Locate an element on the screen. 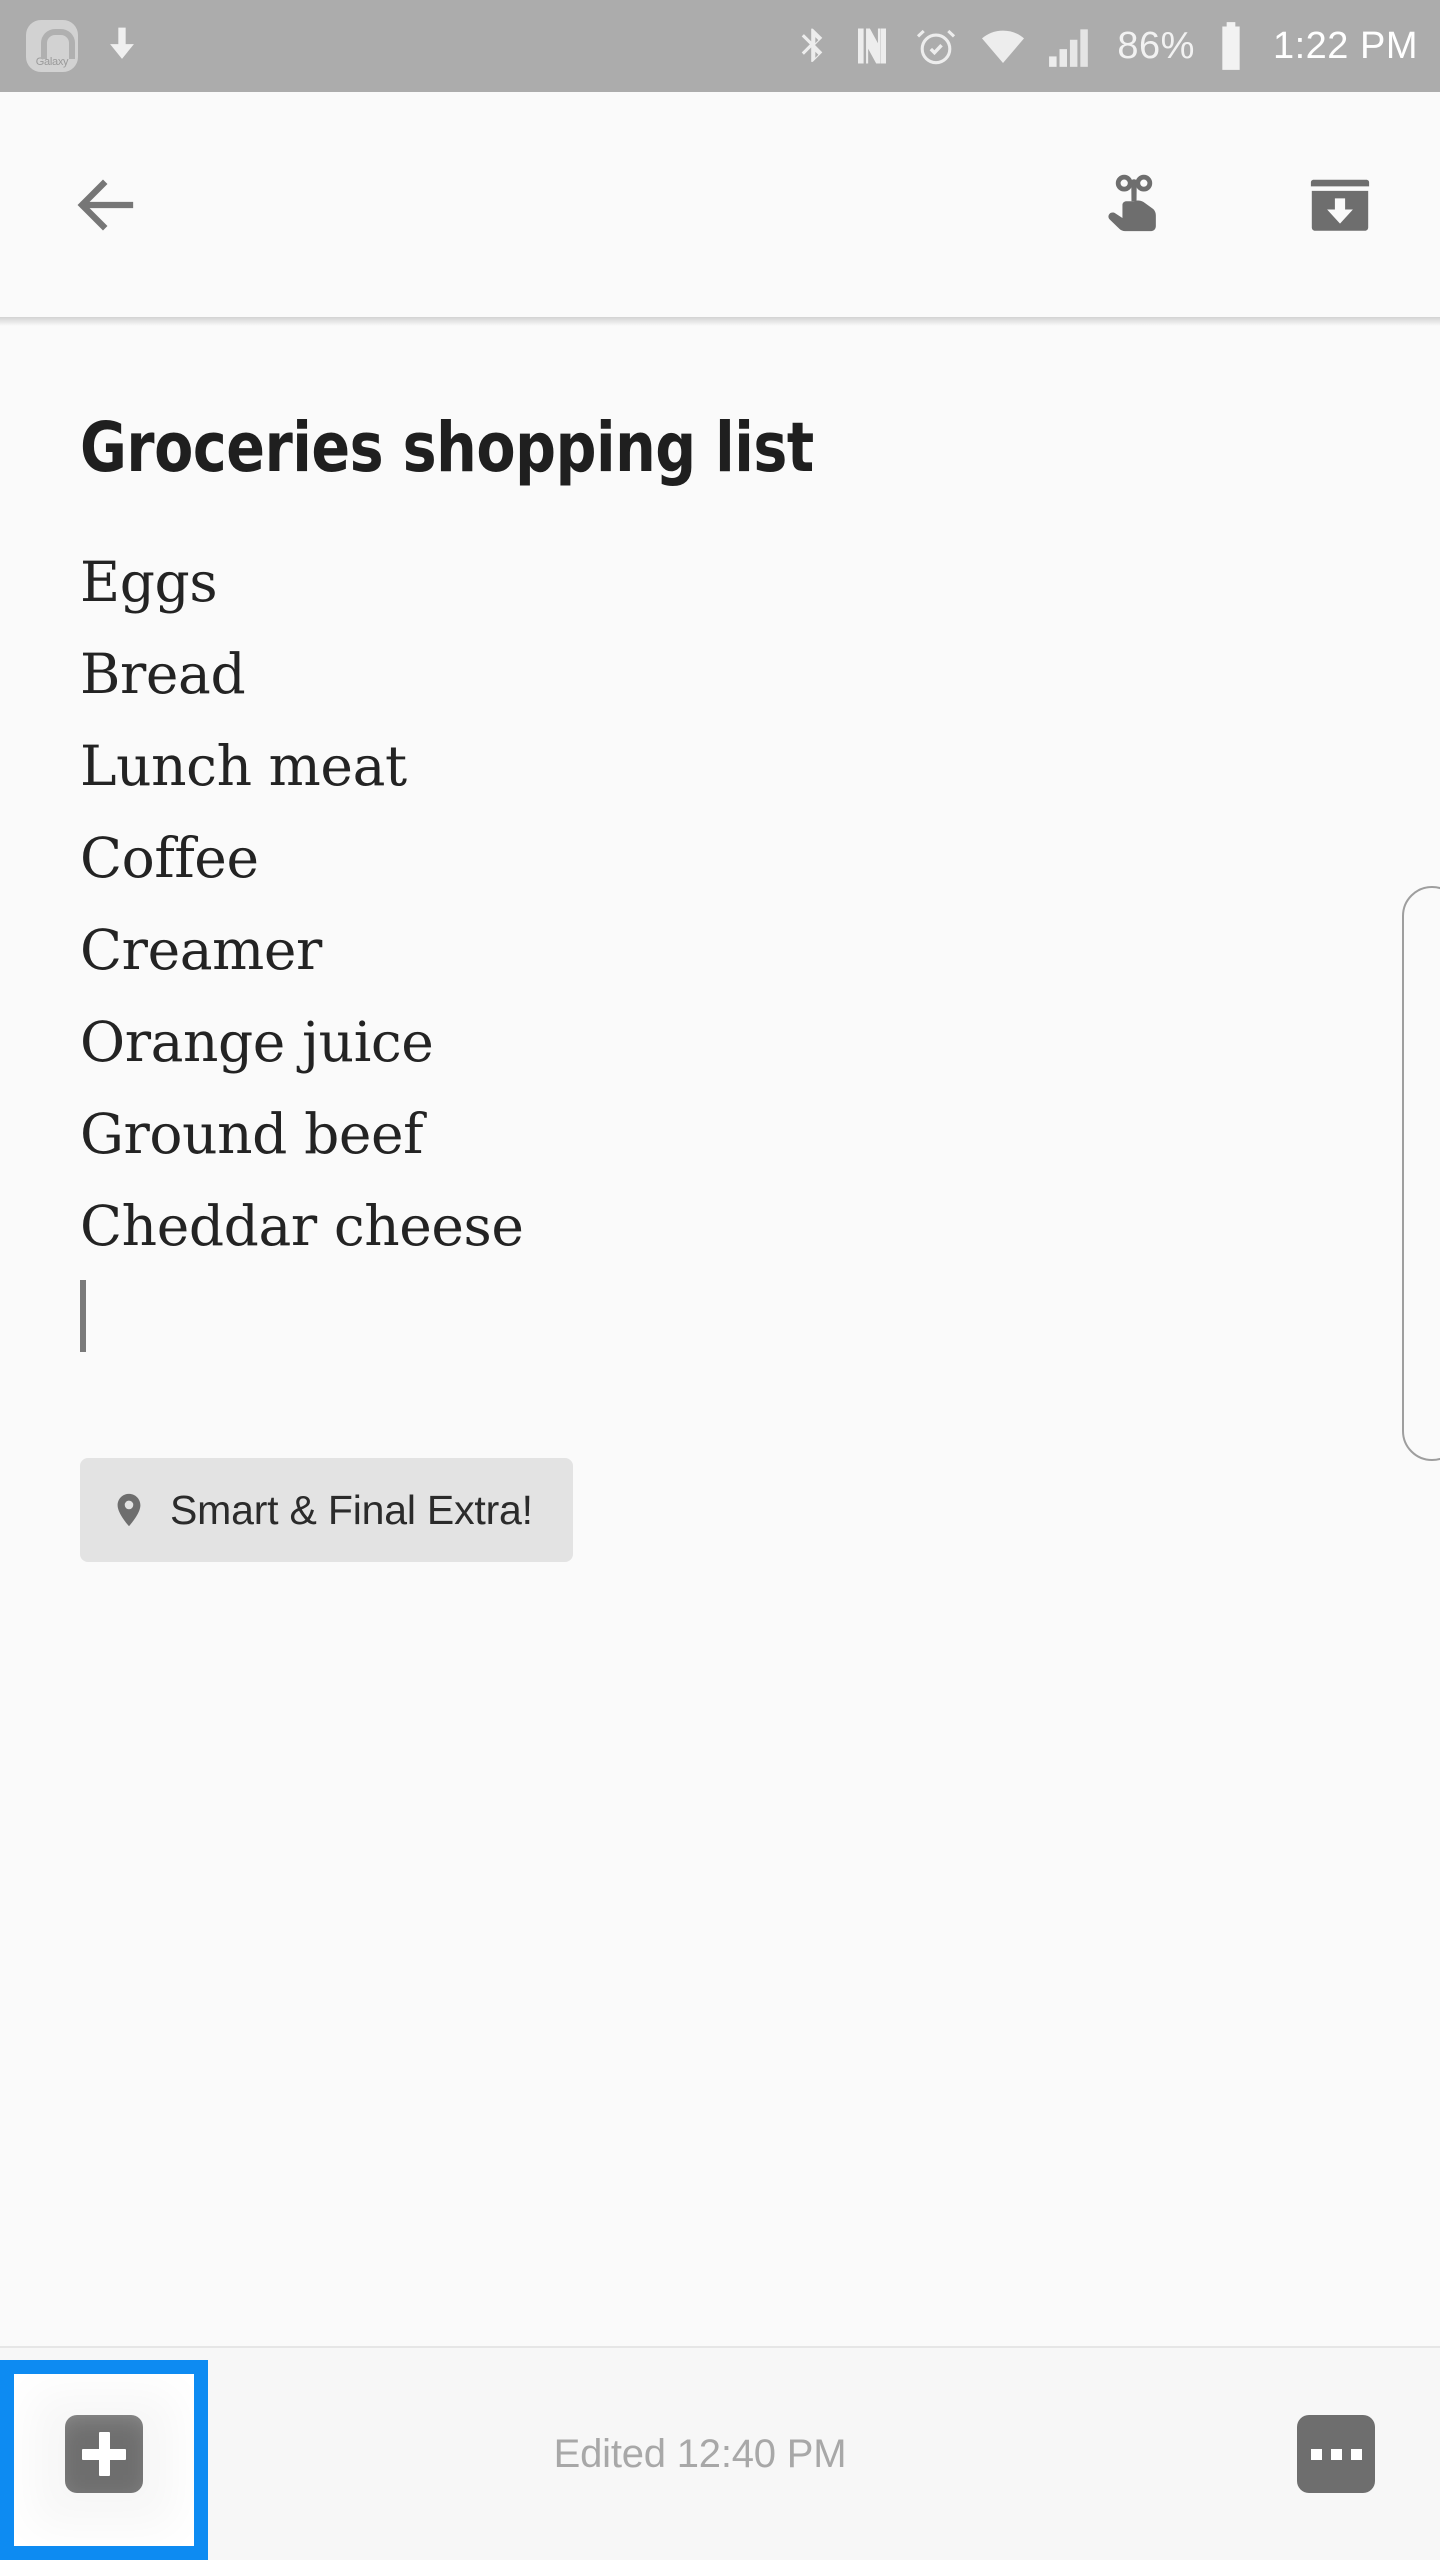 Image resolution: width=1440 pixels, height=2560 pixels. note-line: Eggs is located at coordinates (149, 582).